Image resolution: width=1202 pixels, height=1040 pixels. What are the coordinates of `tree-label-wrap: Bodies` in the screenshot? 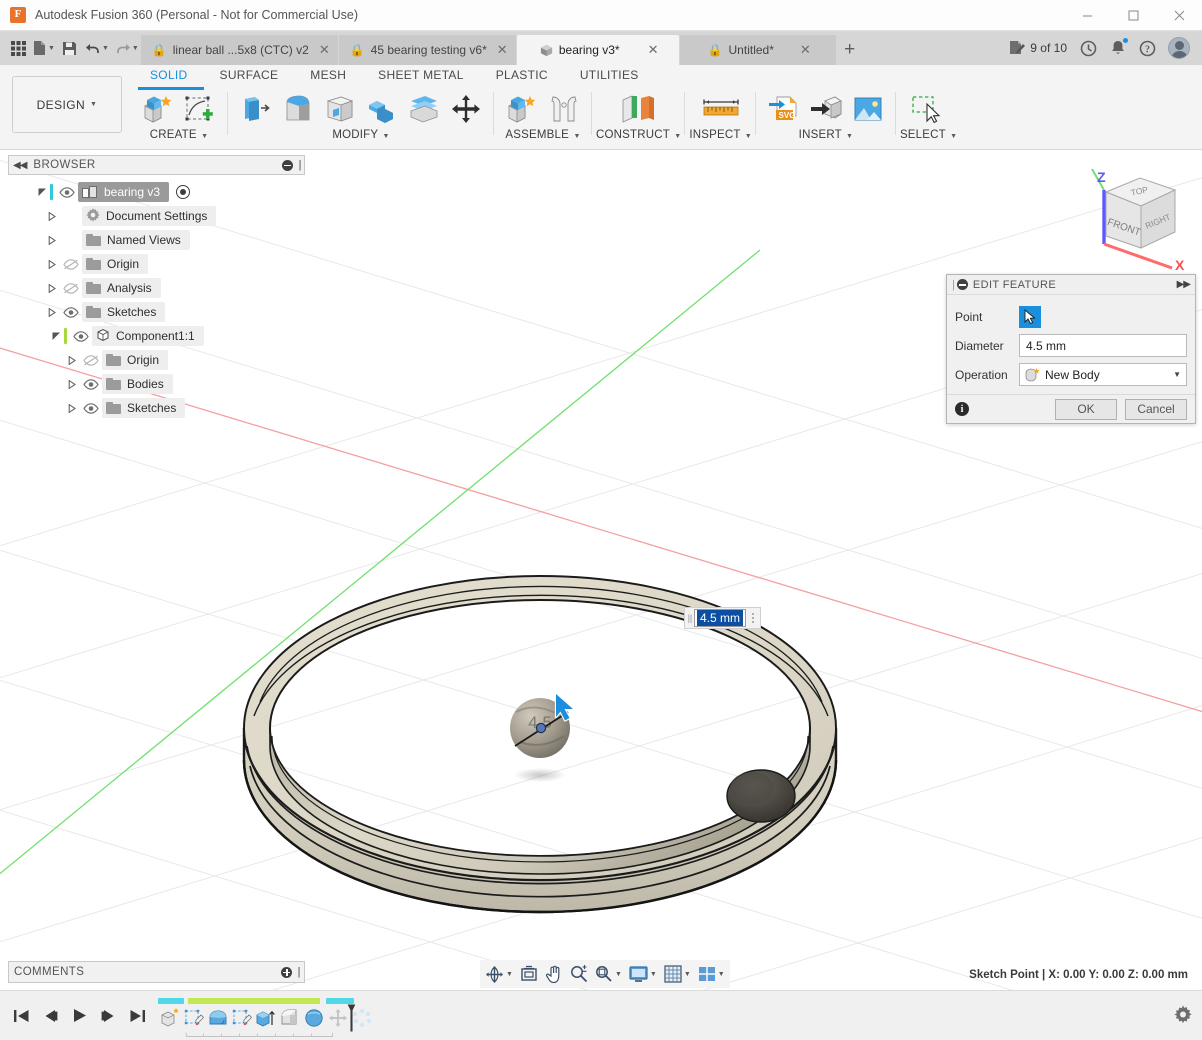 It's located at (137, 384).